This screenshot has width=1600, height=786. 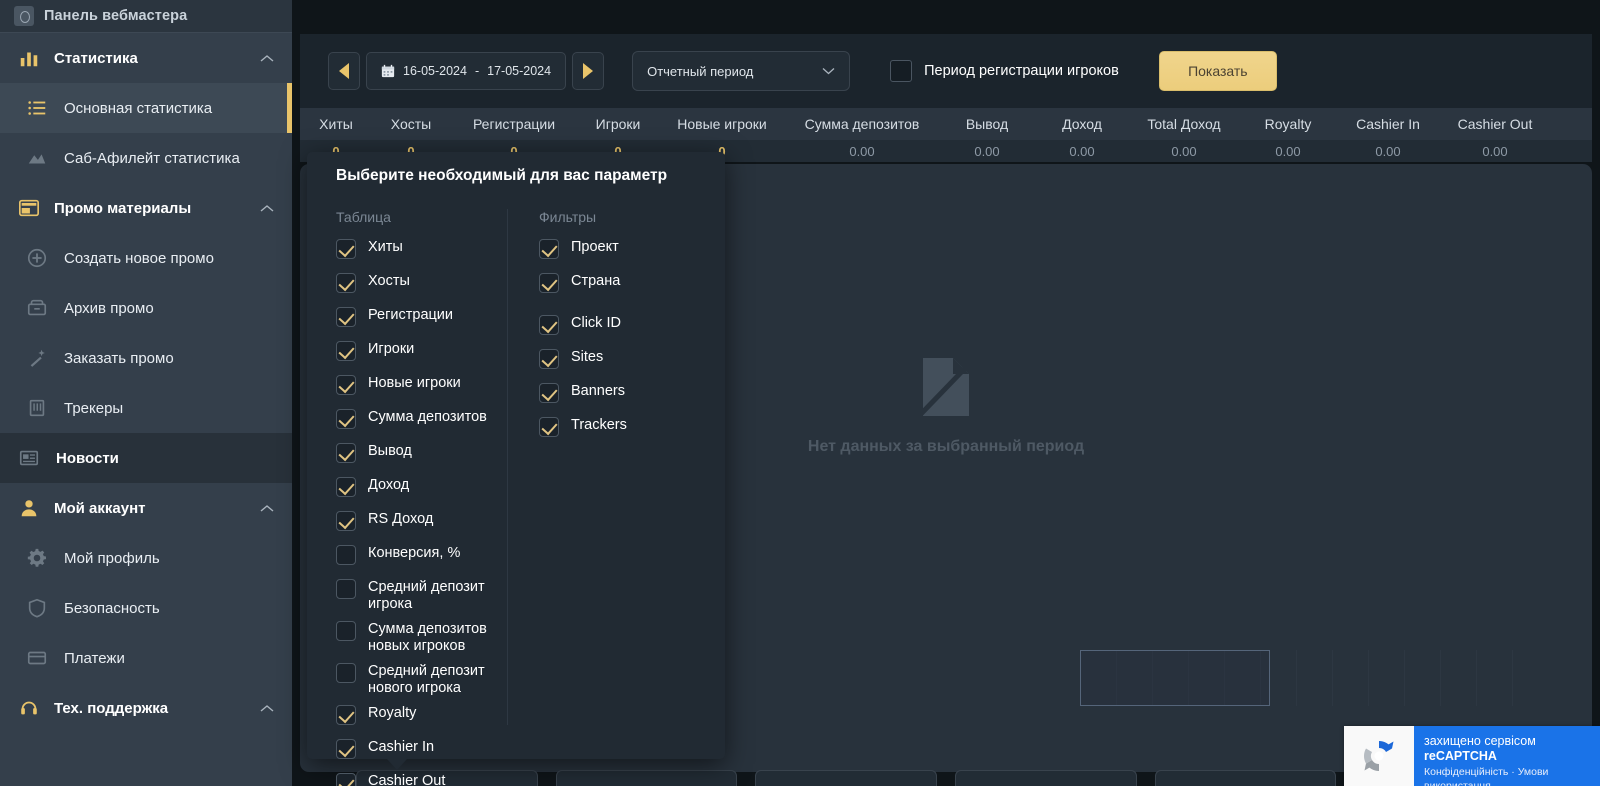 What do you see at coordinates (987, 124) in the screenshot?
I see `table-column-header: Вывод` at bounding box center [987, 124].